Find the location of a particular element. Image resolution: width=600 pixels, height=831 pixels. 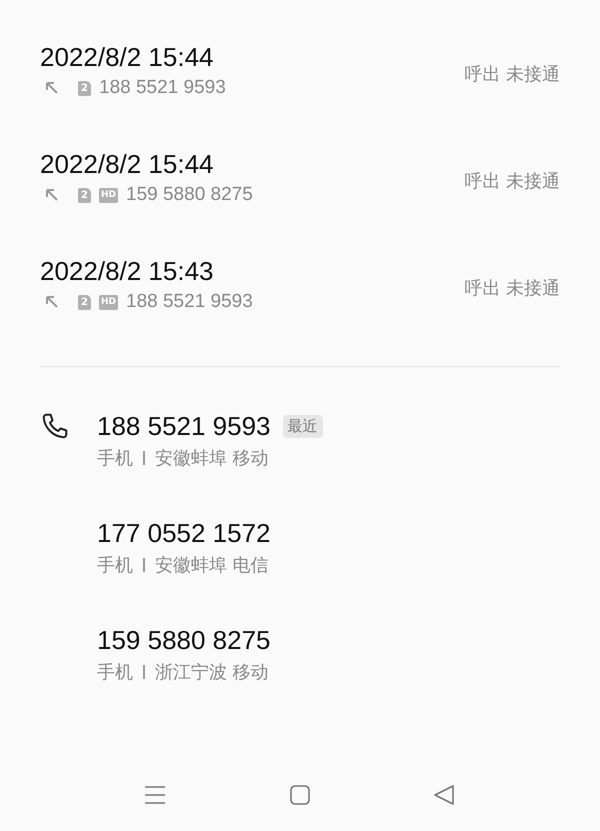

phone-number: 177 0552 1572 is located at coordinates (184, 533).